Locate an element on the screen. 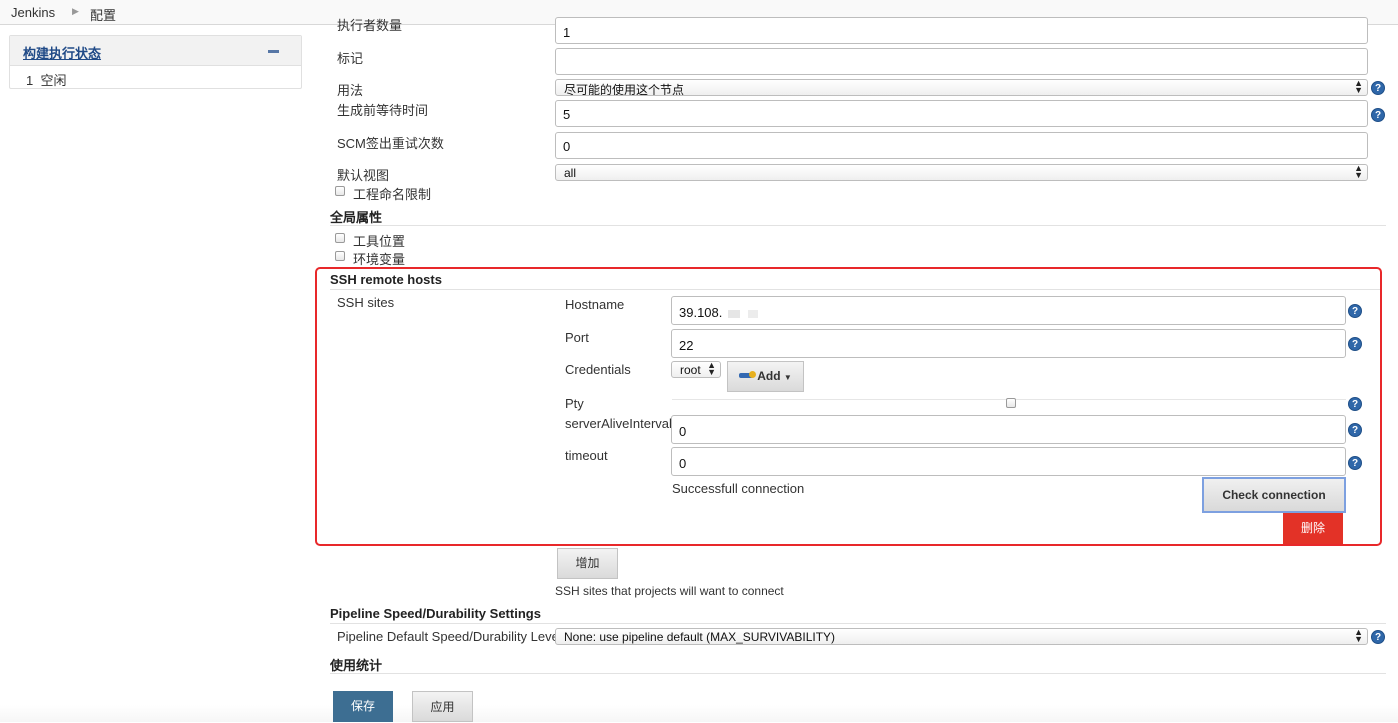  executors-label: 执行者数量 is located at coordinates (370, 25).